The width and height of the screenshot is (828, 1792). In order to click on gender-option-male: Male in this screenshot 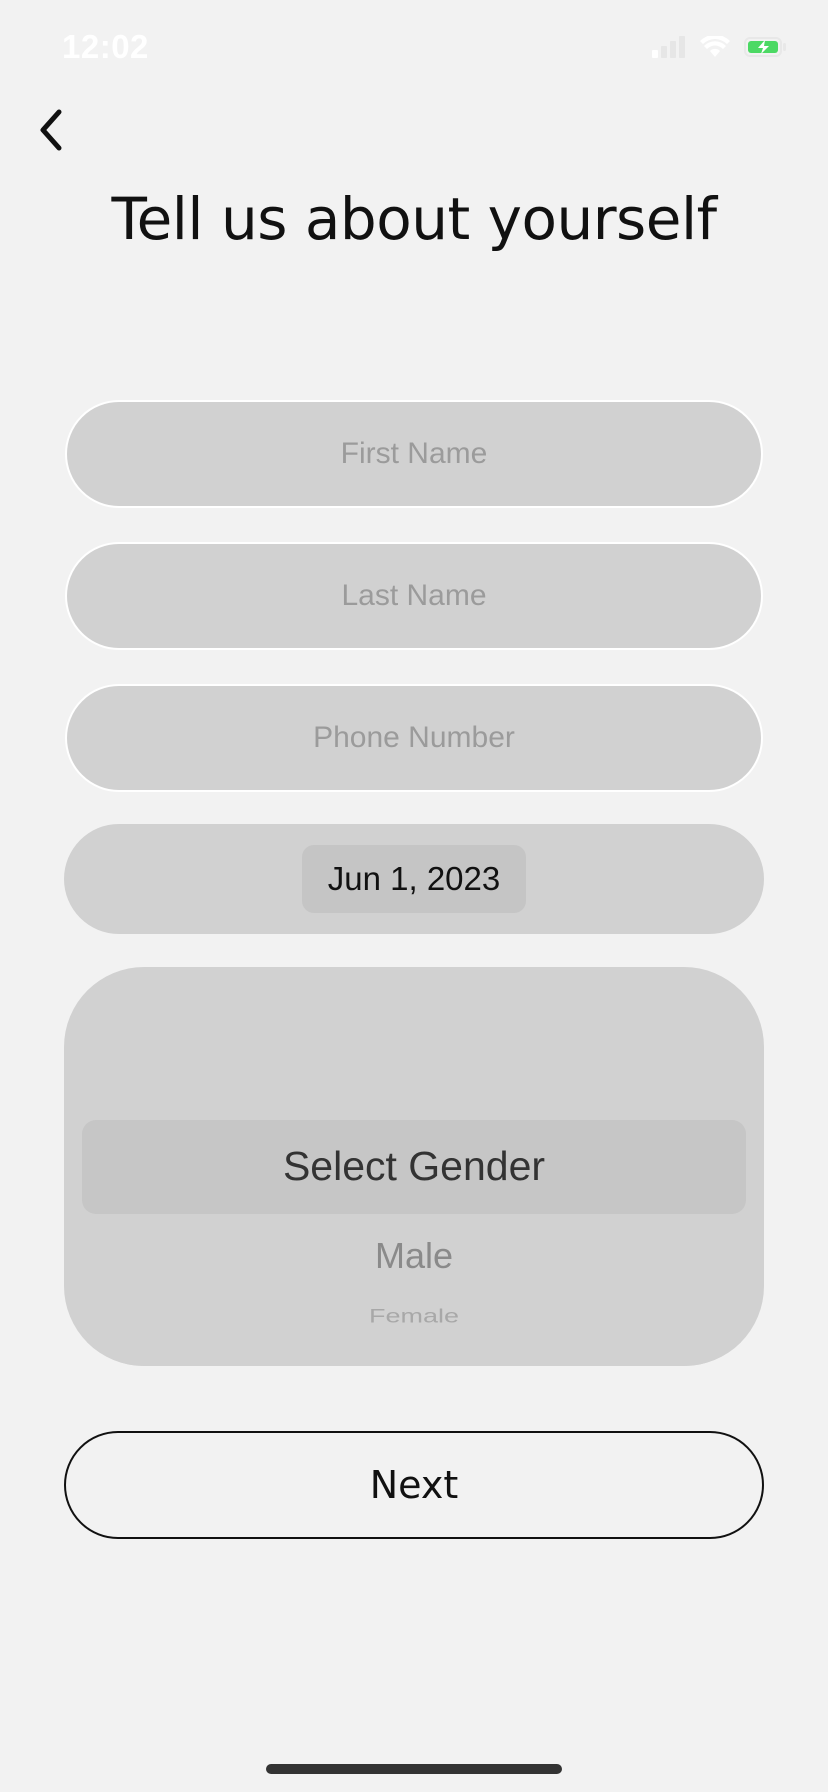, I will do `click(414, 1256)`.